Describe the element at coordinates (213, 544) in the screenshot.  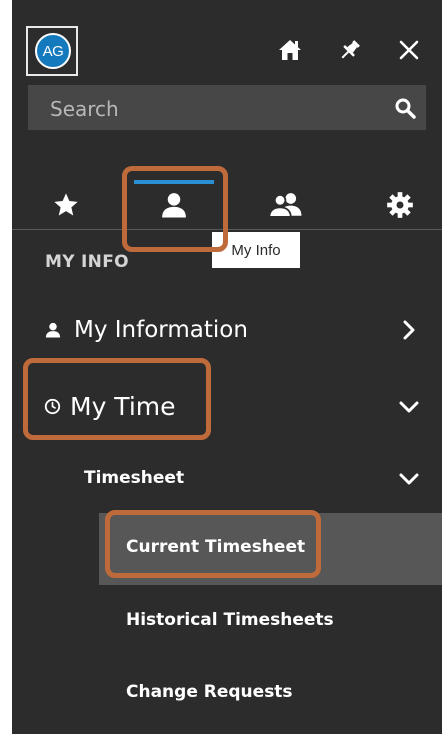
I see `highlight-box-current-timesheet` at that location.